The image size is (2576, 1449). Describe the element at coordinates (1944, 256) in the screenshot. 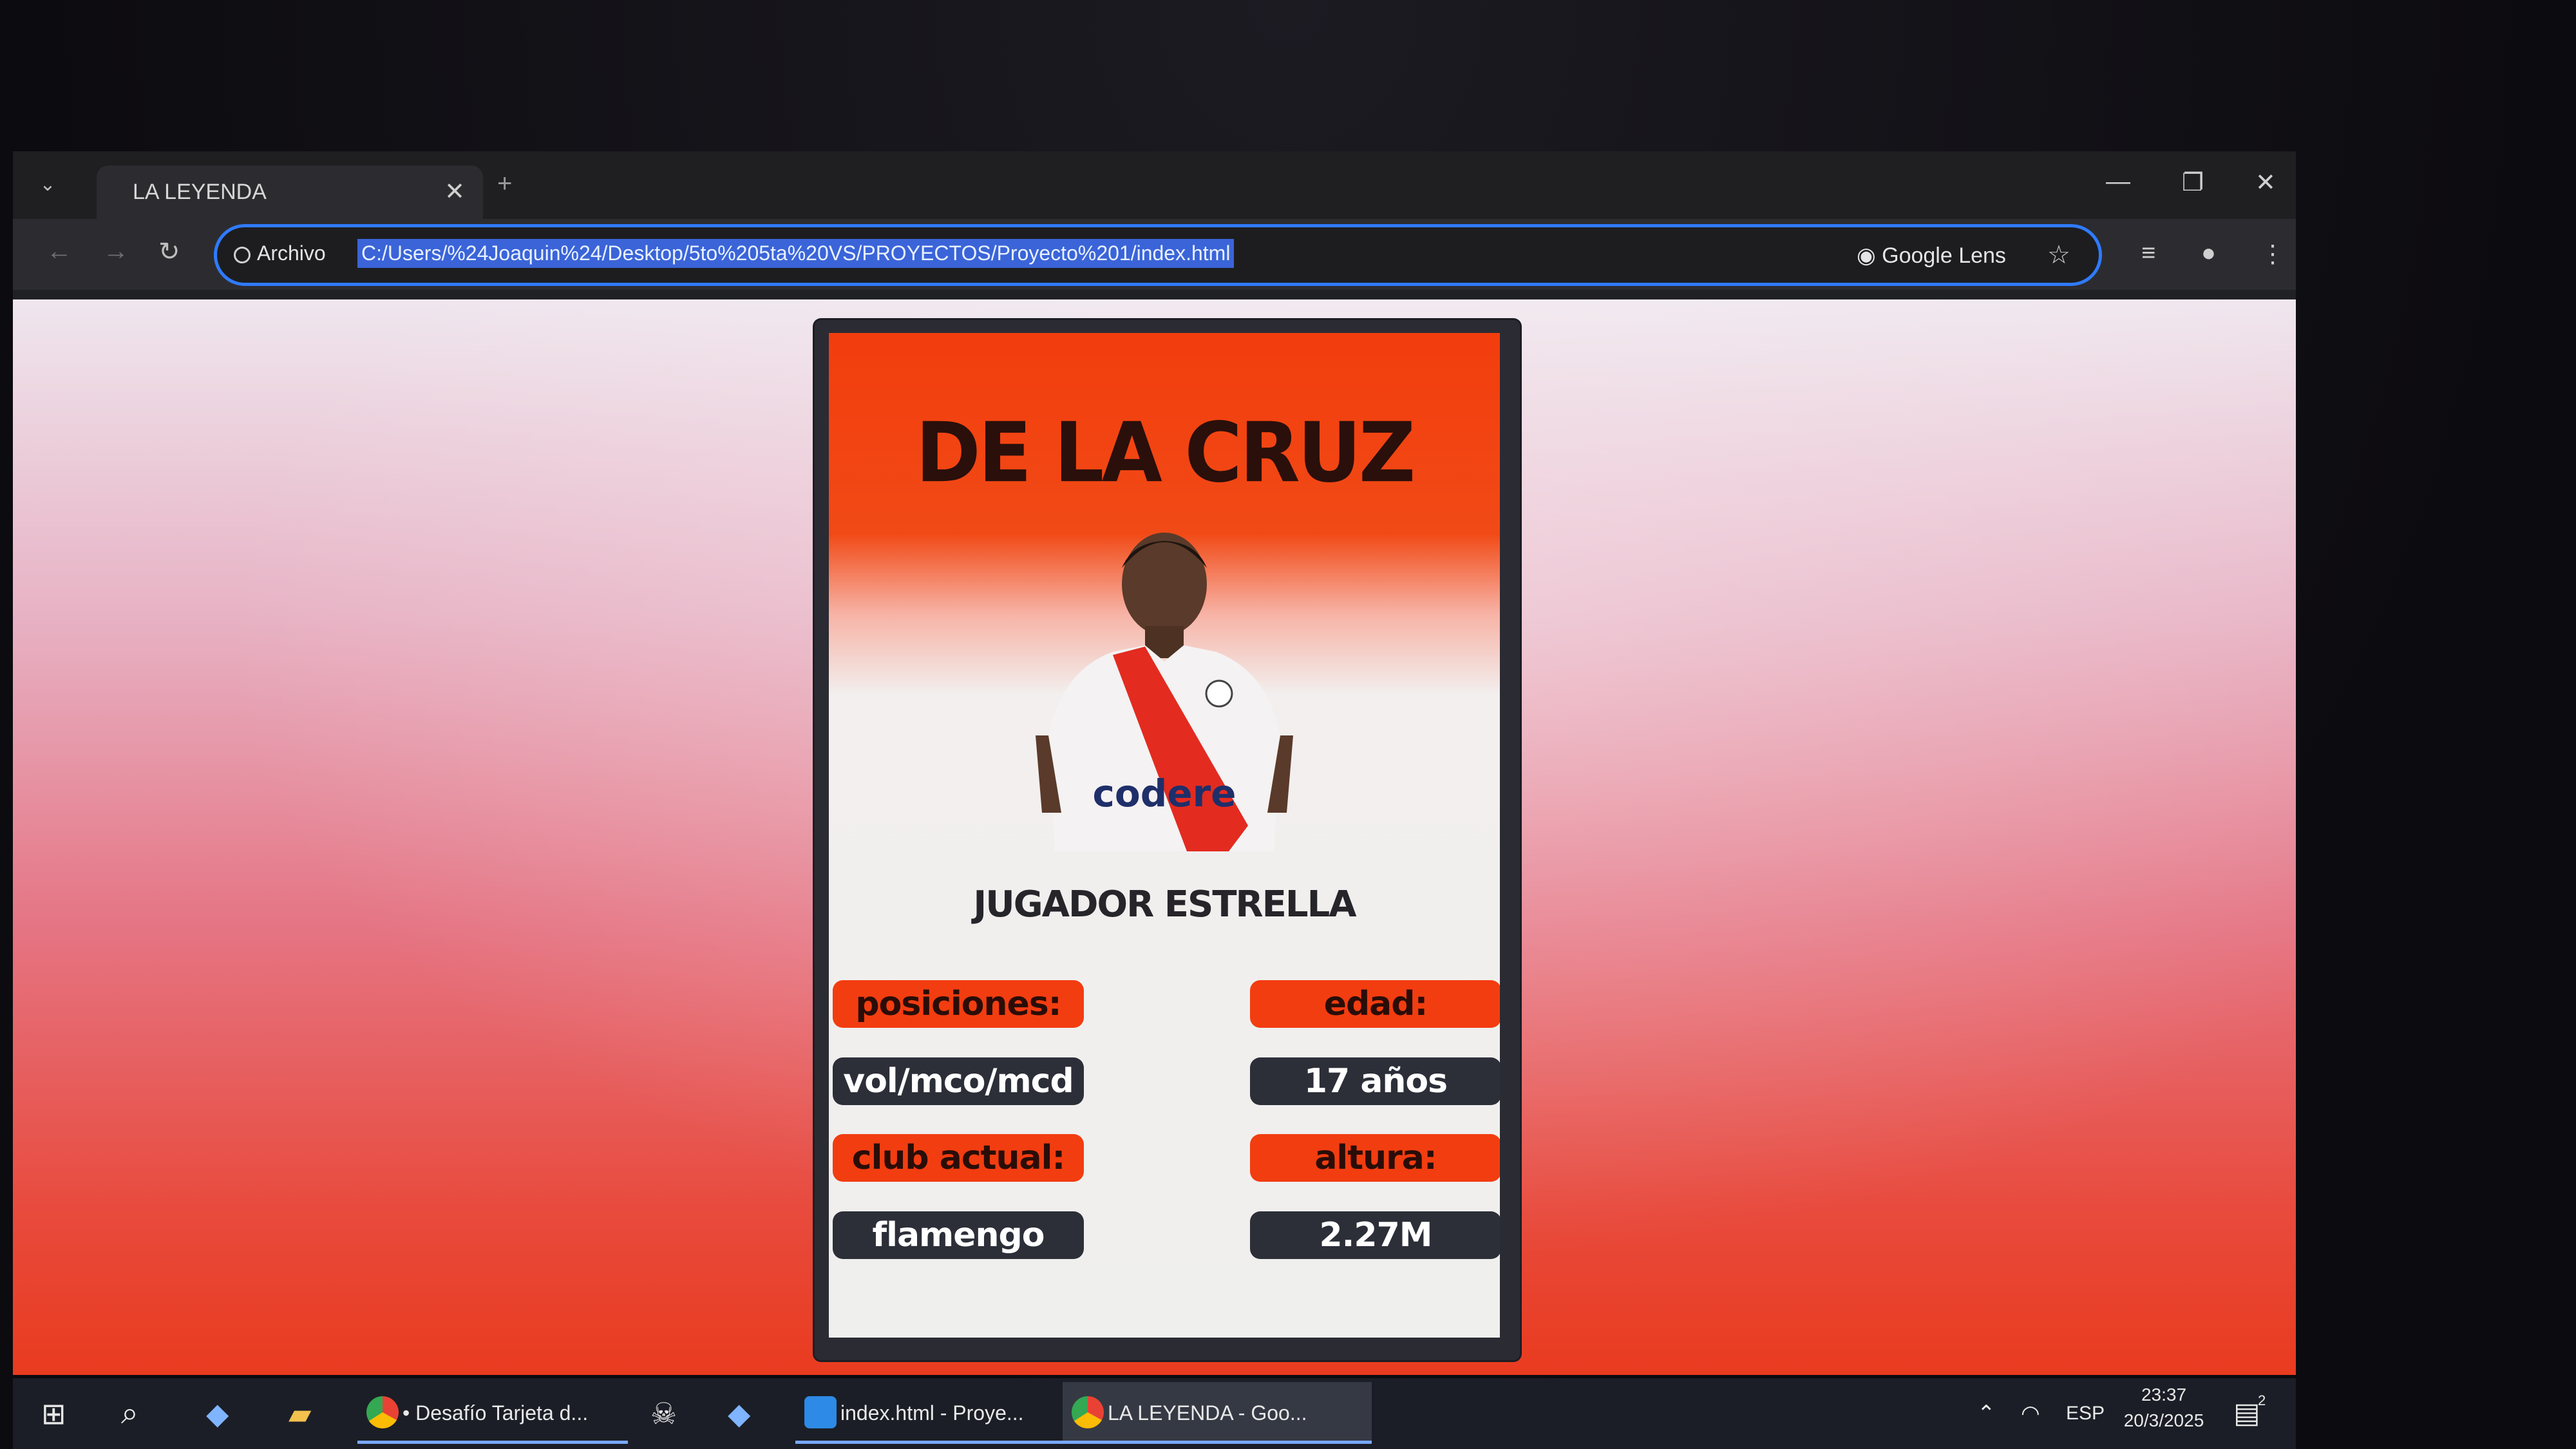

I see `google-lens-label: Google Lens` at that location.